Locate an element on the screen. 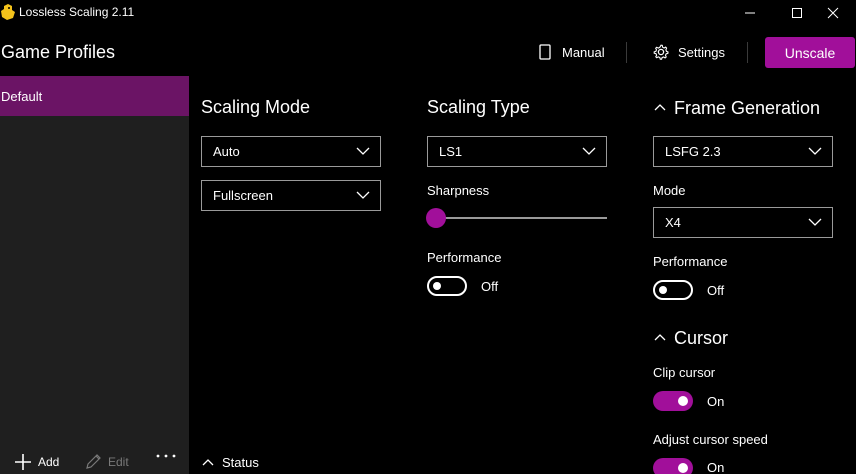 The image size is (856, 474). close-button is located at coordinates (833, 13).